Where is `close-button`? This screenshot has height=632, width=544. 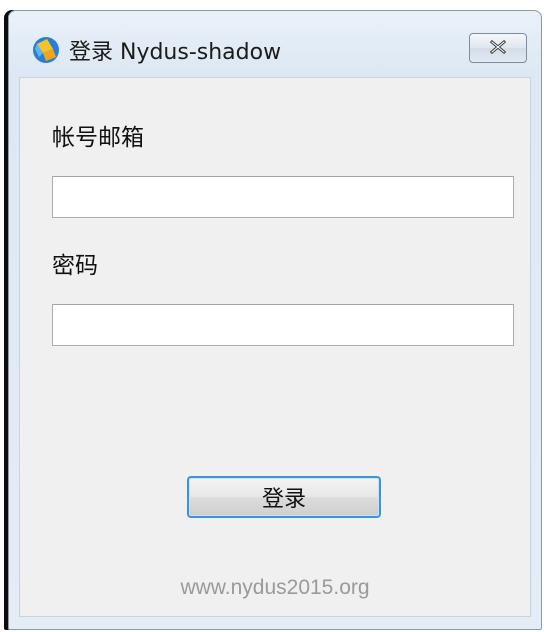
close-button is located at coordinates (498, 48).